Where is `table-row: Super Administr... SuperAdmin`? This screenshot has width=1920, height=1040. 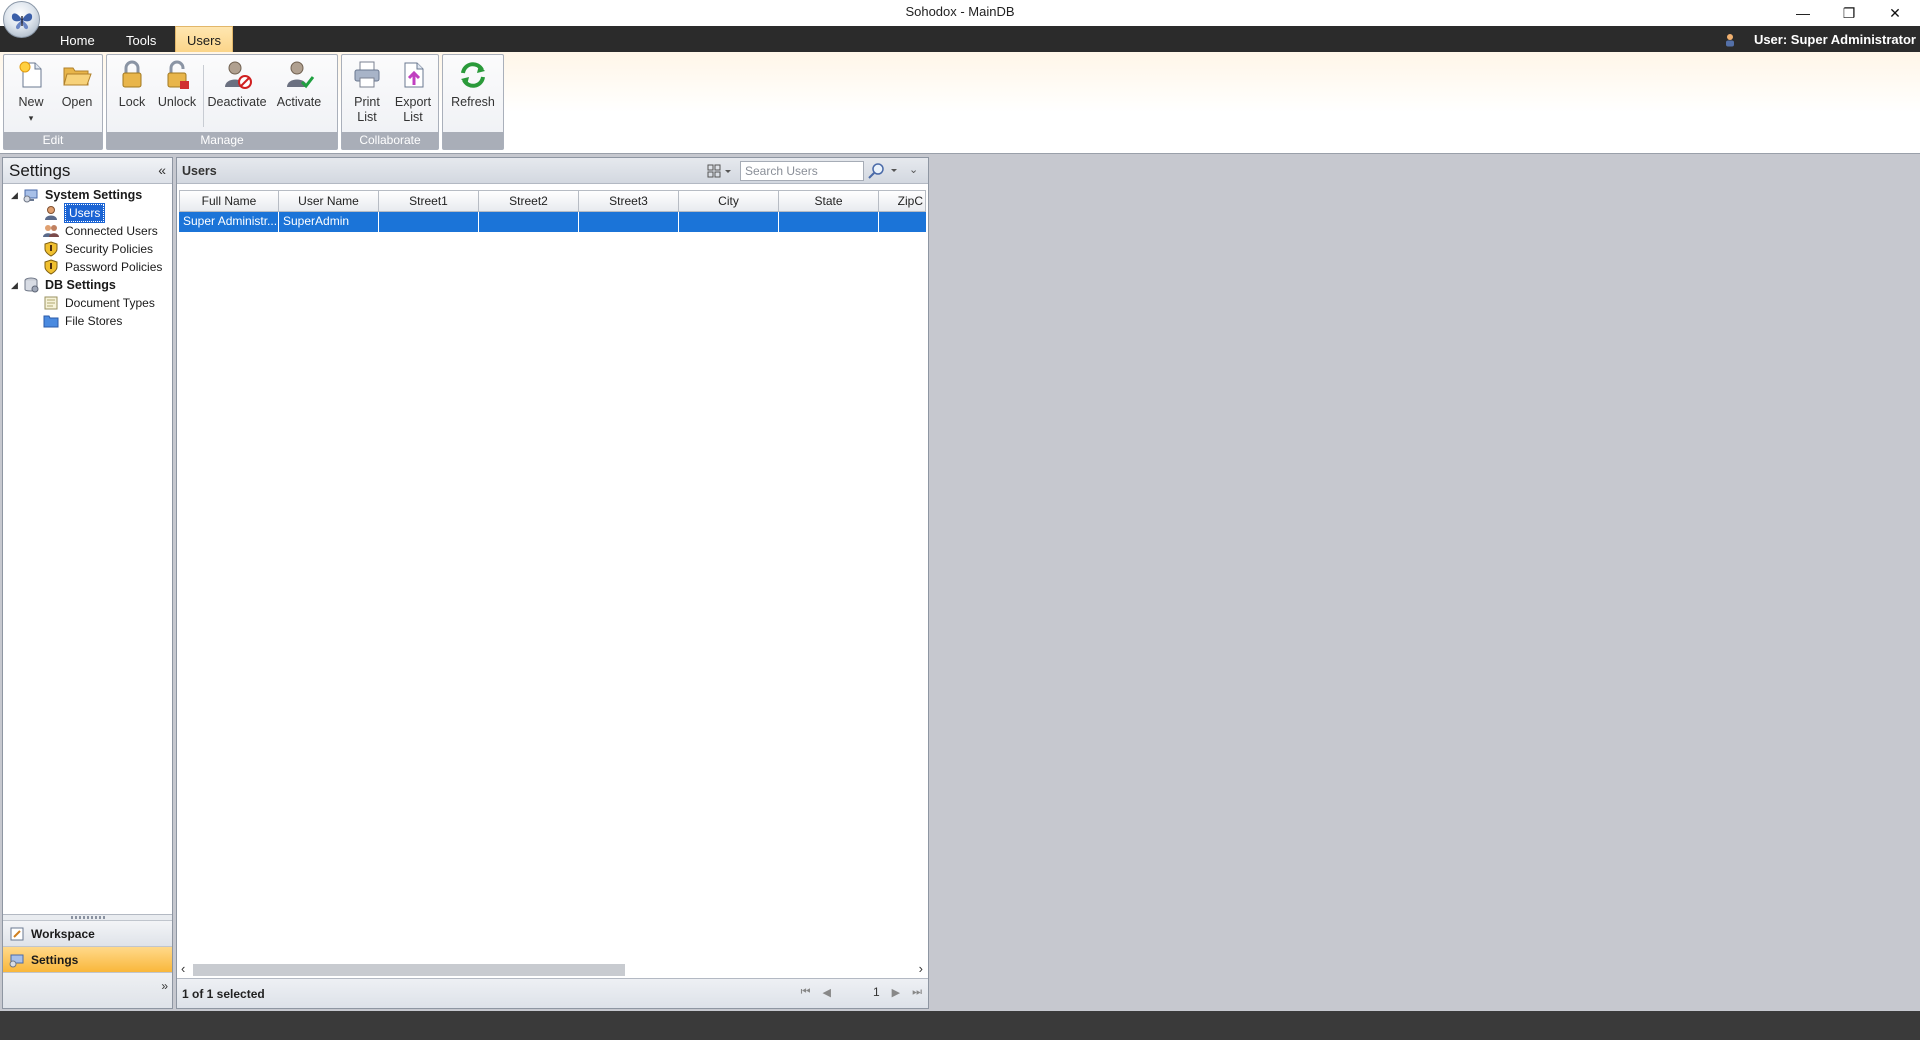 table-row: Super Administr... SuperAdmin is located at coordinates (552, 222).